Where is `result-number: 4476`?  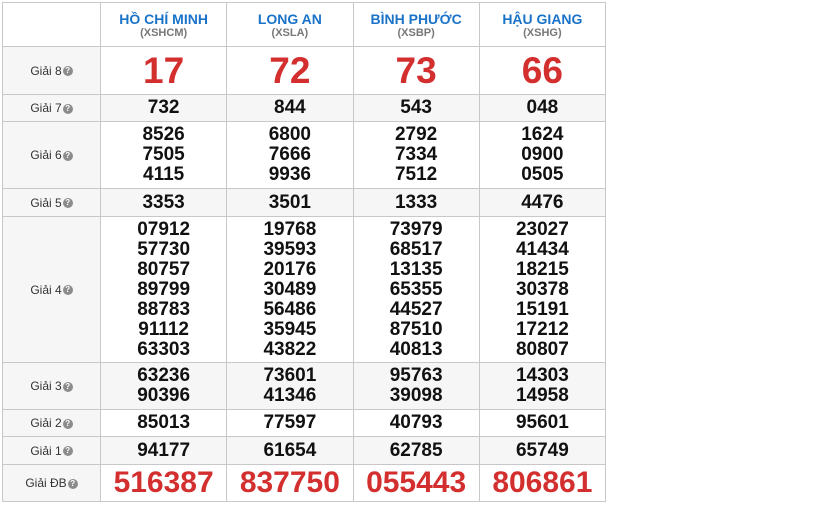 result-number: 4476 is located at coordinates (542, 202).